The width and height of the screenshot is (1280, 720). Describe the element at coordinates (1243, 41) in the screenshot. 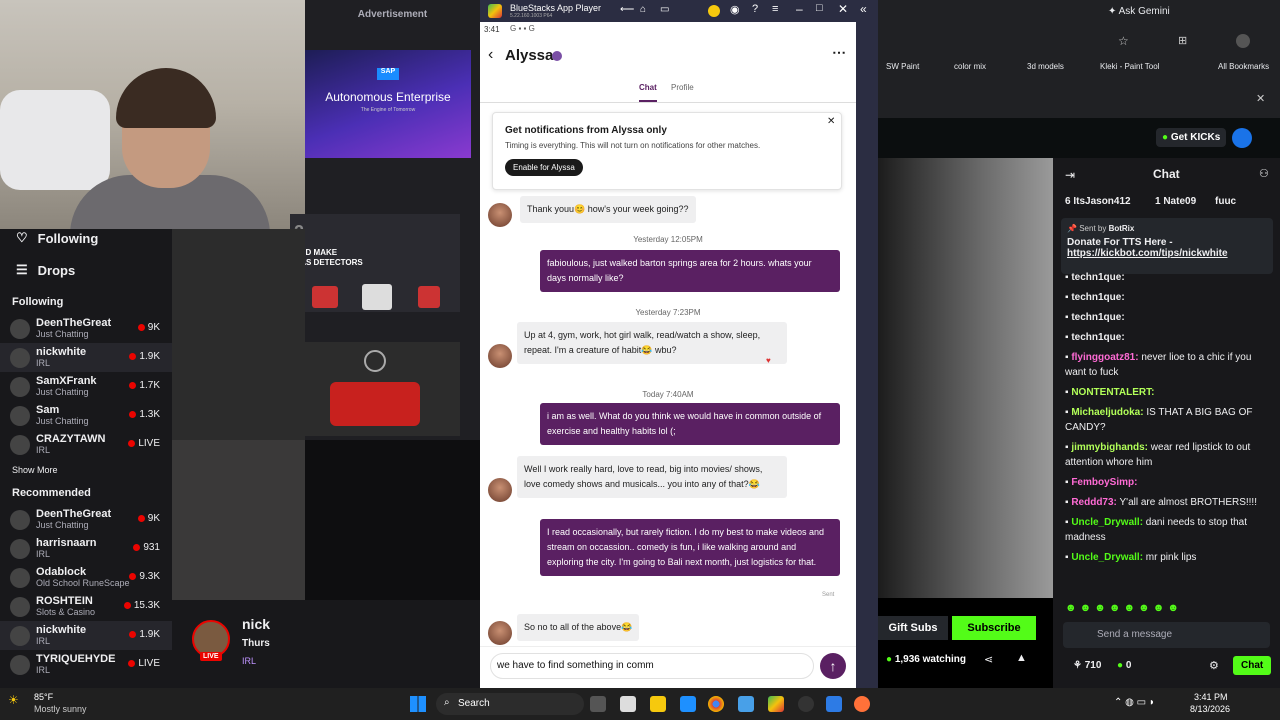

I see `profile-avatar` at that location.